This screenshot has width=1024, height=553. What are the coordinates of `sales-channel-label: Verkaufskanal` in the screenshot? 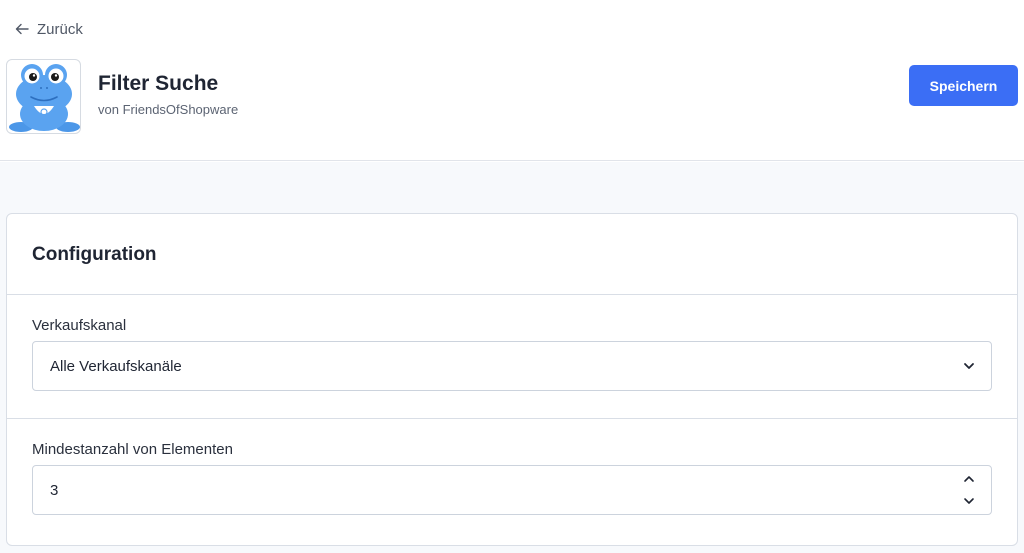 It's located at (79, 325).